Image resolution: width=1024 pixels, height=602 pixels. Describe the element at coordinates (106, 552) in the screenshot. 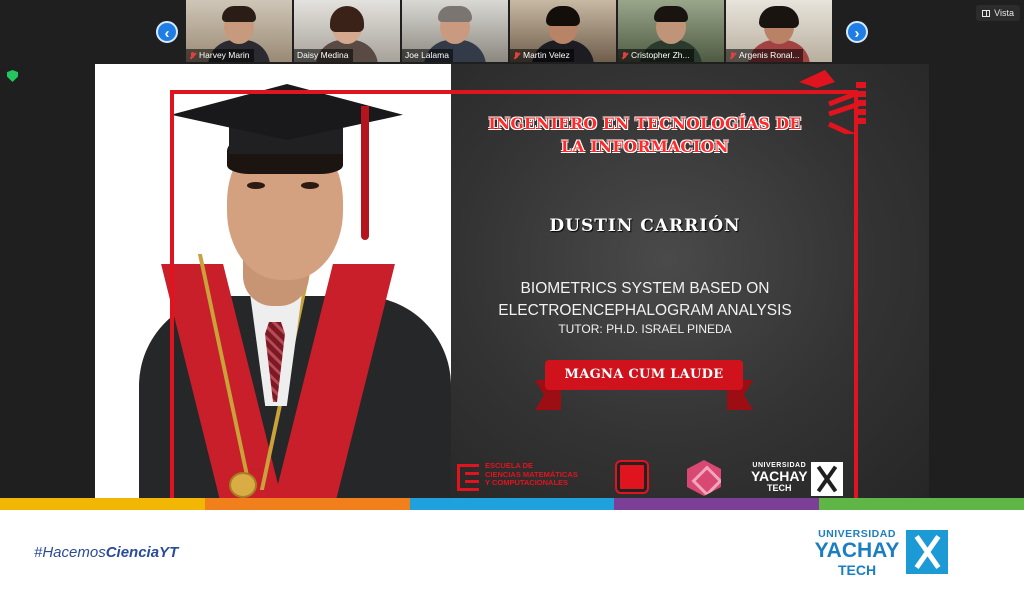

I see `hashtag: #HacemosCienciaYT` at that location.